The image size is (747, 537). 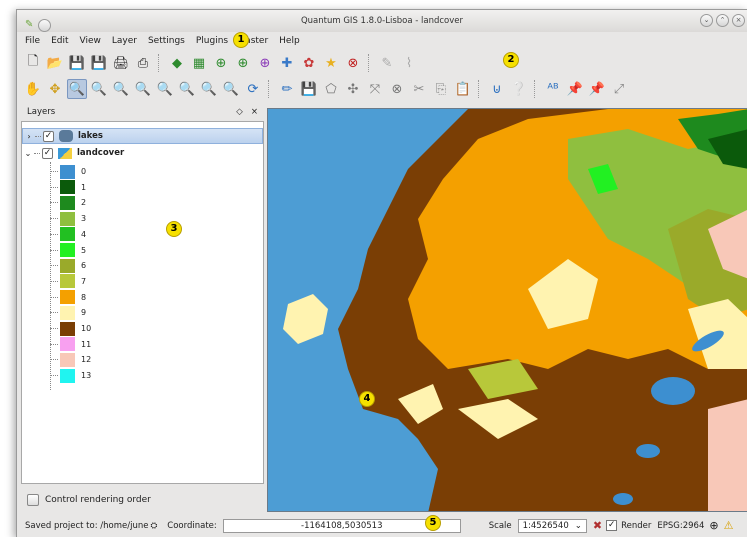 I want to click on save-edits-icon: 💾, so click(x=309, y=89).